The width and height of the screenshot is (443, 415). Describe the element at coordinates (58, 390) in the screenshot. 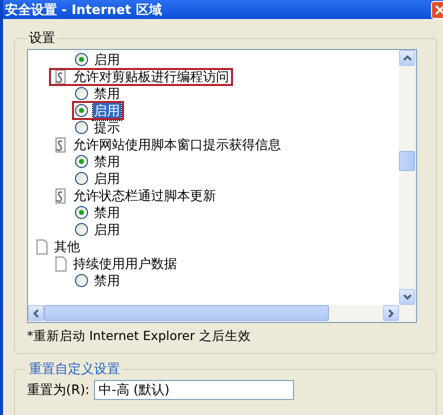

I see `reset-label: 重置为(R):` at that location.